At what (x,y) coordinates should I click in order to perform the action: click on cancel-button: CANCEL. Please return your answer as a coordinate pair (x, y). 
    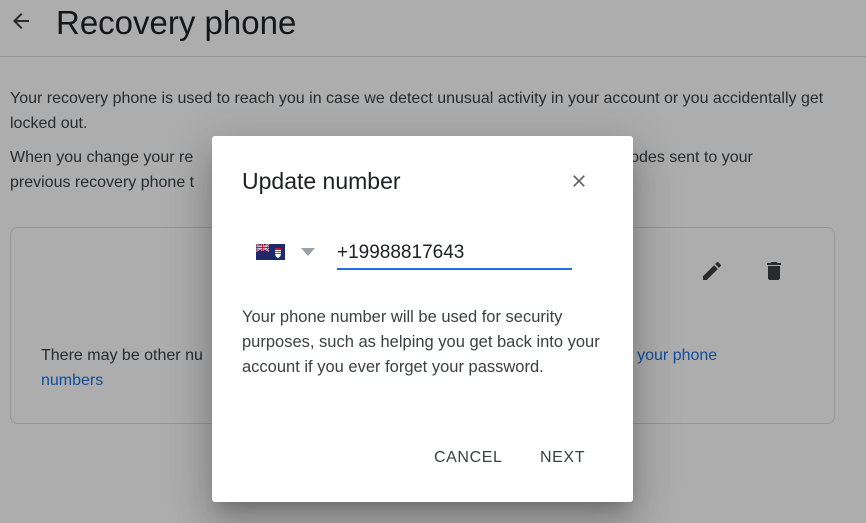
    Looking at the image, I should click on (468, 458).